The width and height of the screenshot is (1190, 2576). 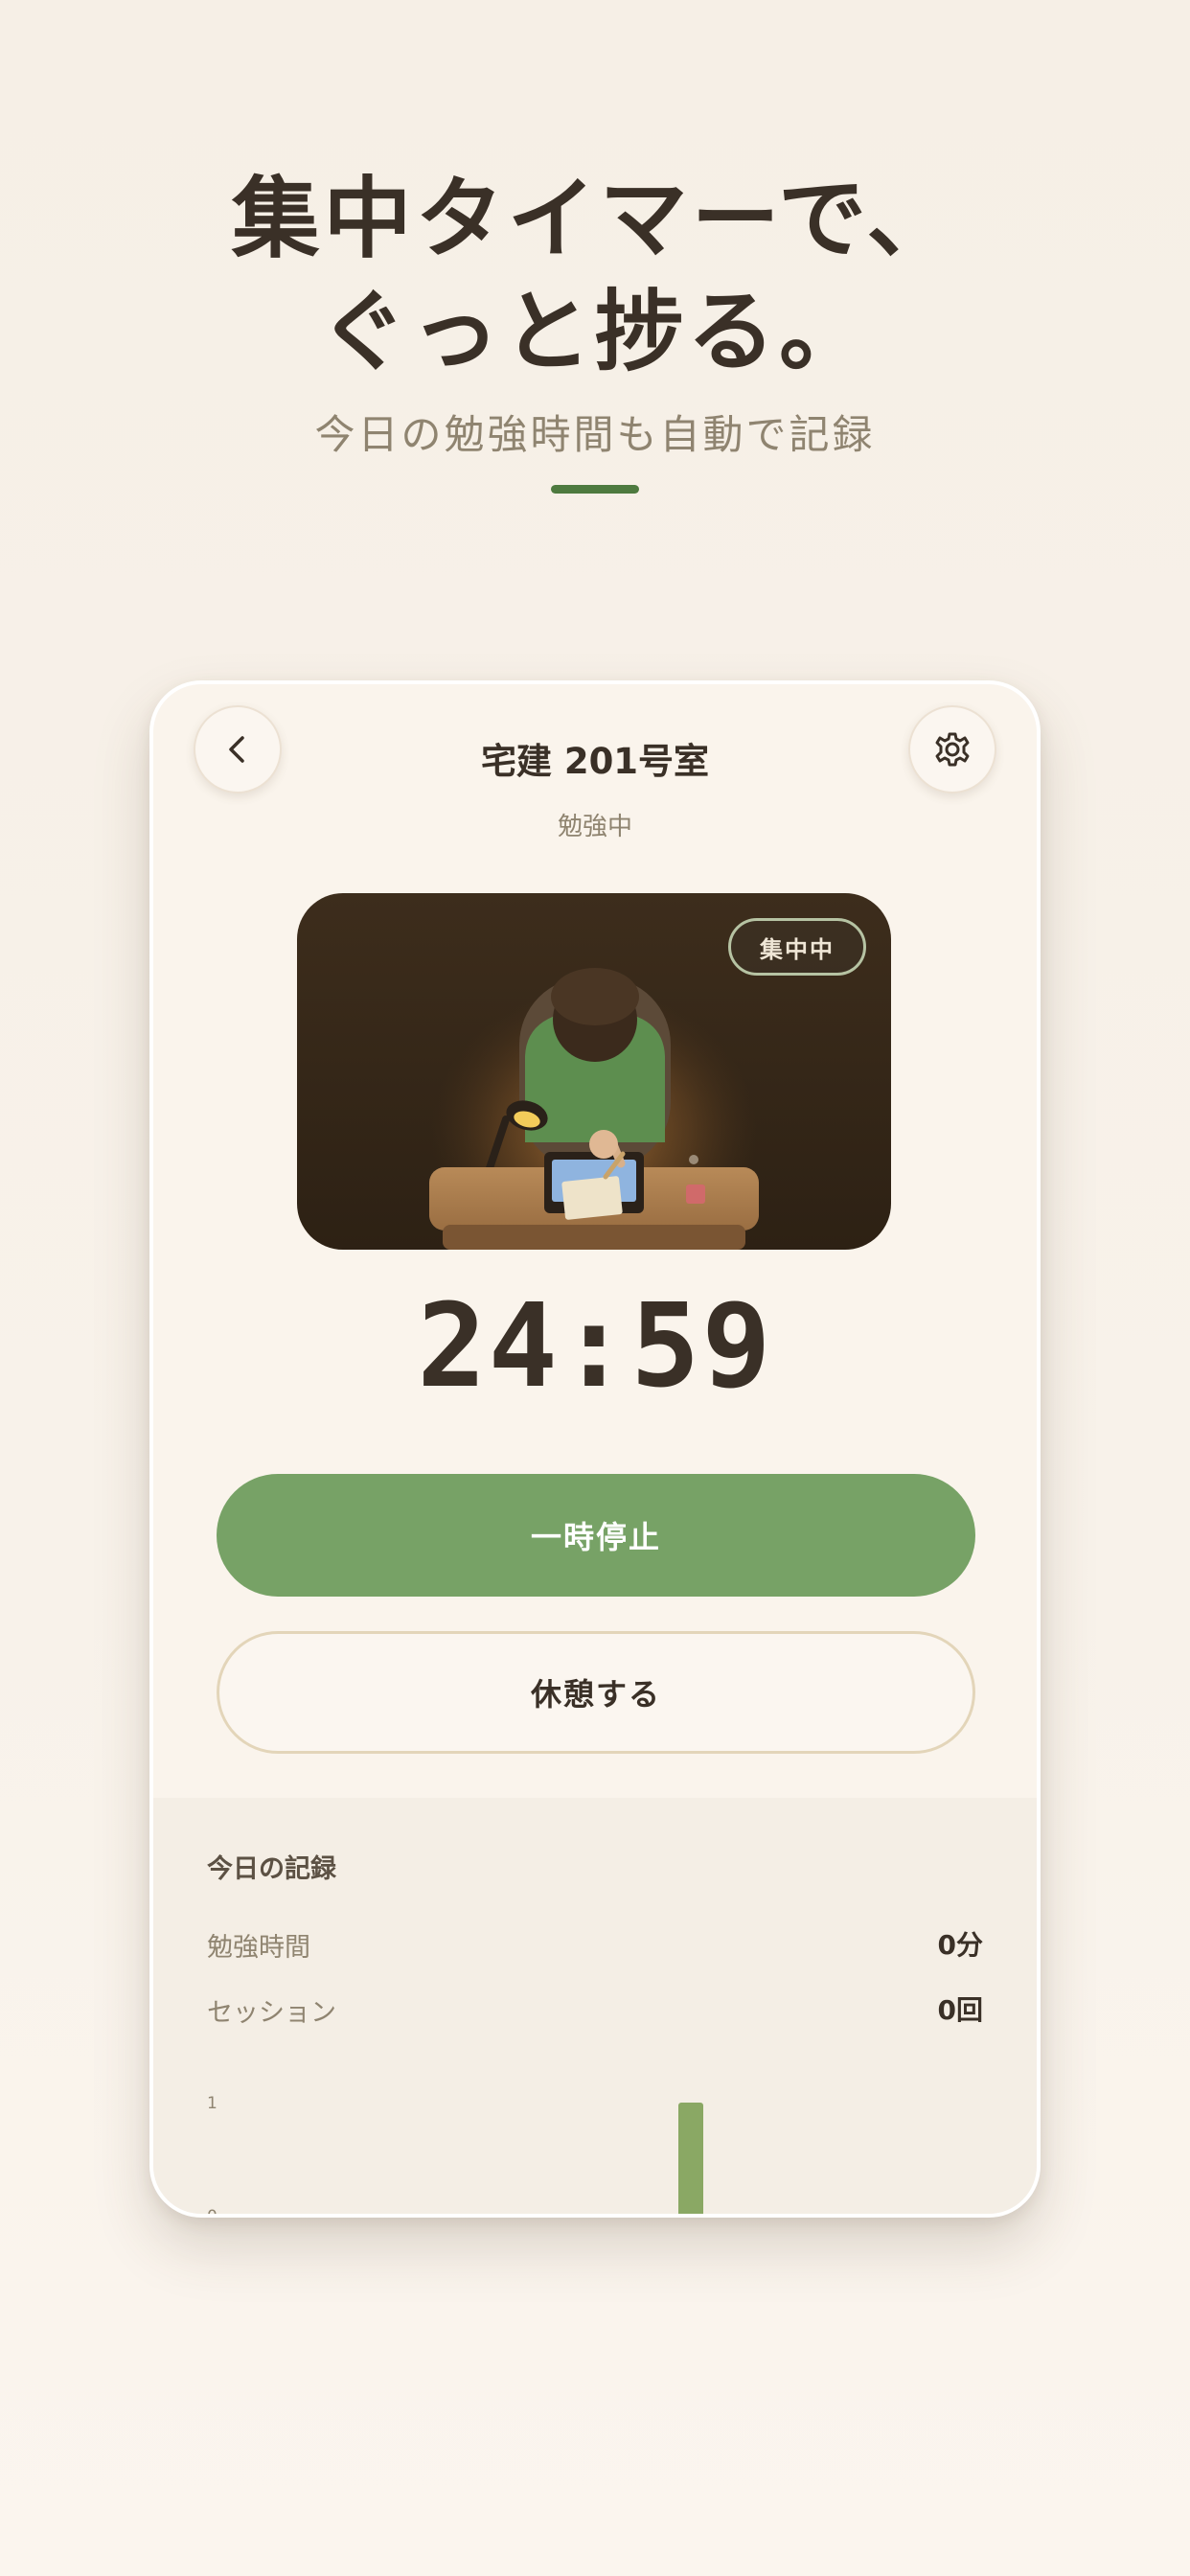 What do you see at coordinates (595, 761) in the screenshot?
I see `room-title: 宅建 201号室` at bounding box center [595, 761].